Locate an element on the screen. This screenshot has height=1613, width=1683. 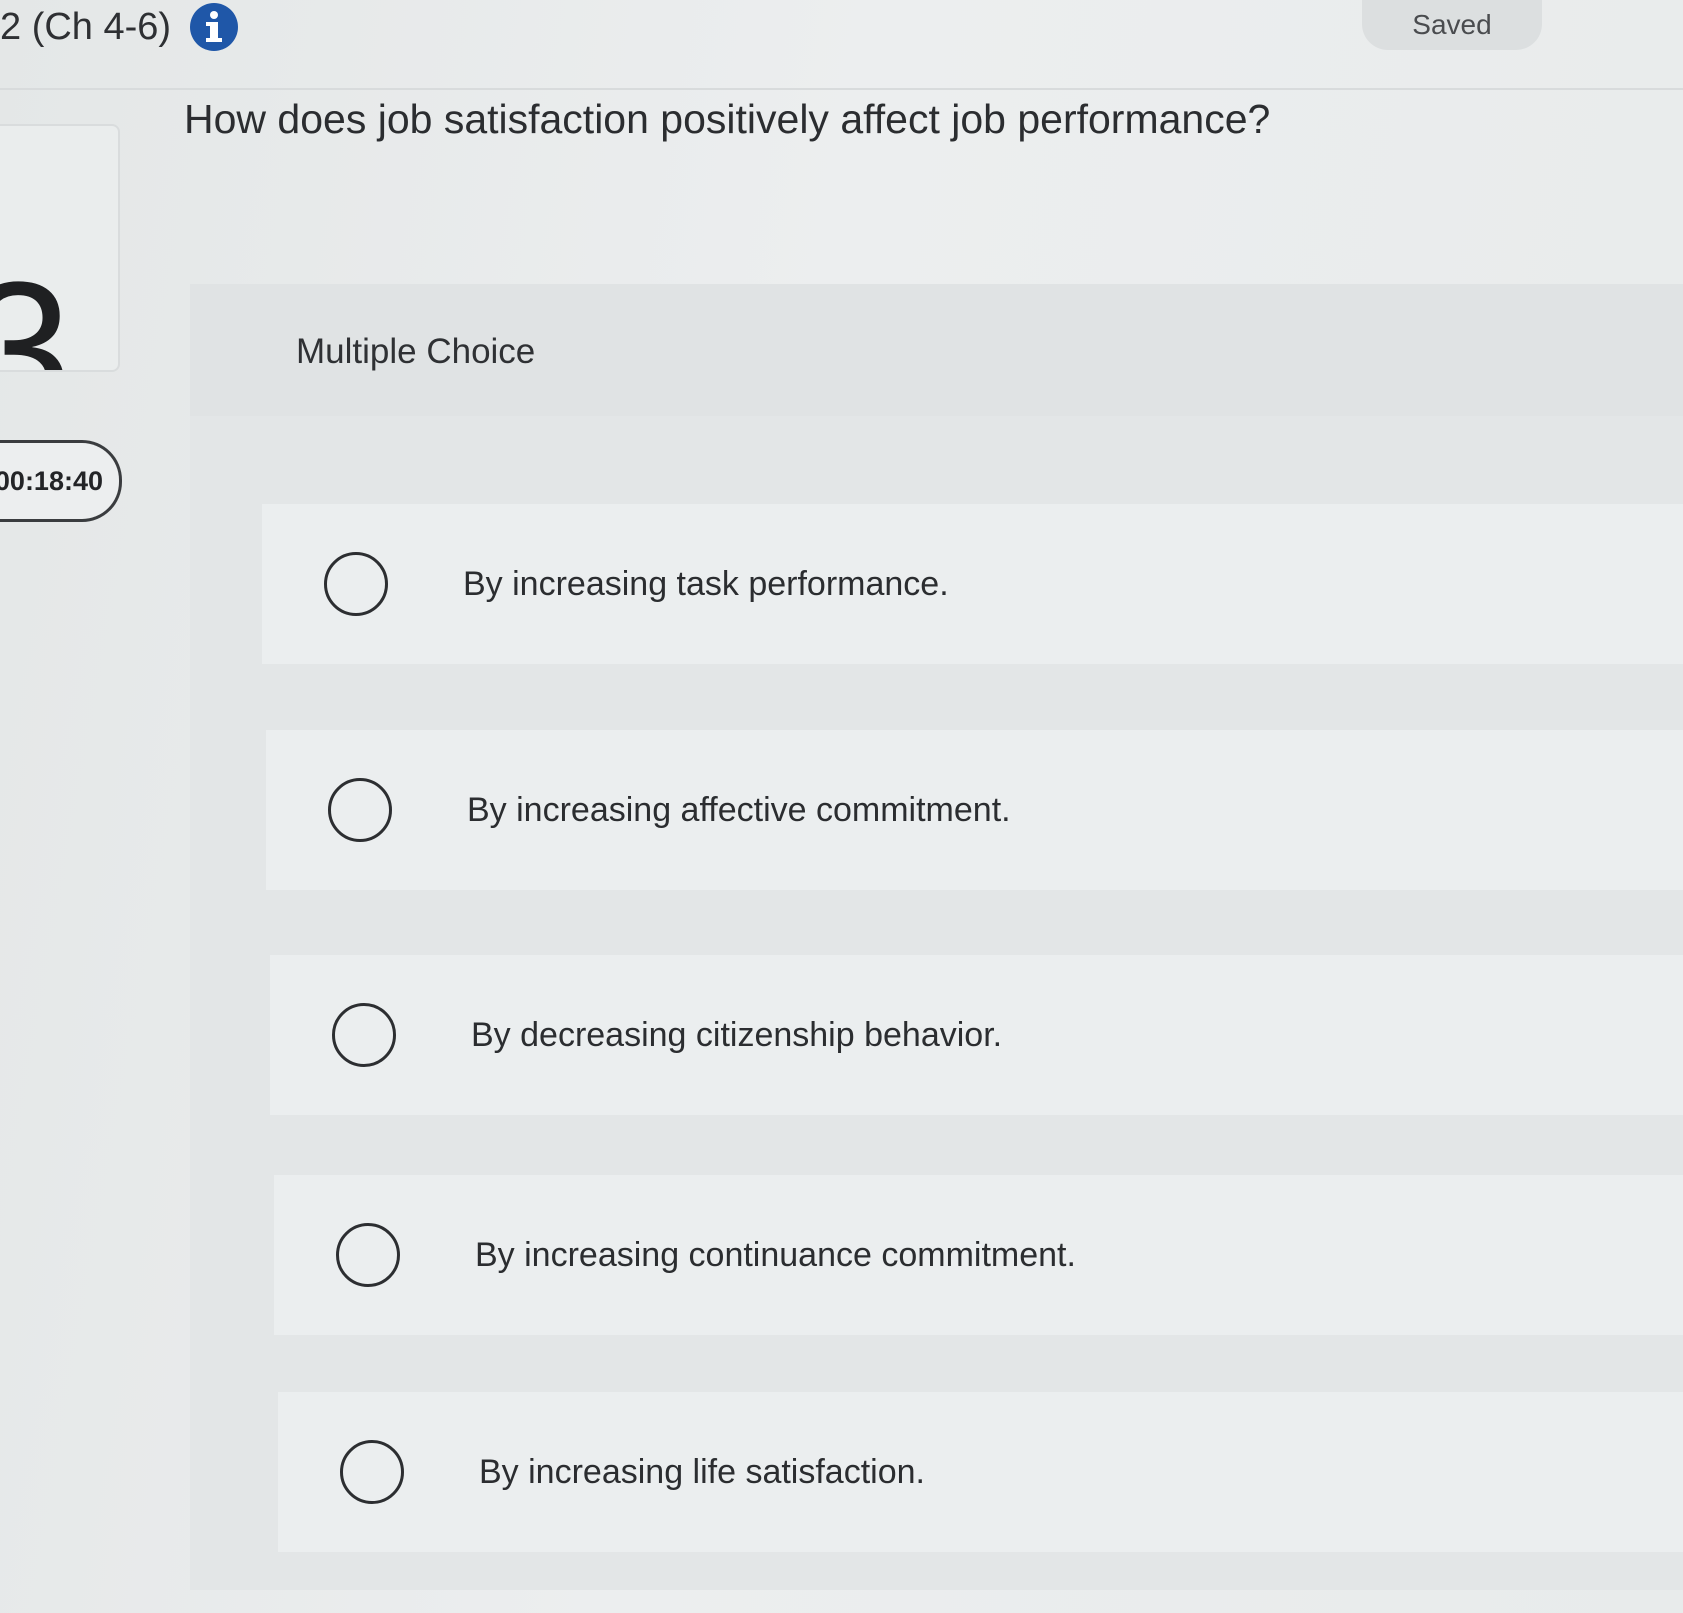
choice-option-1: By increasing task performance. is located at coordinates (972, 584).